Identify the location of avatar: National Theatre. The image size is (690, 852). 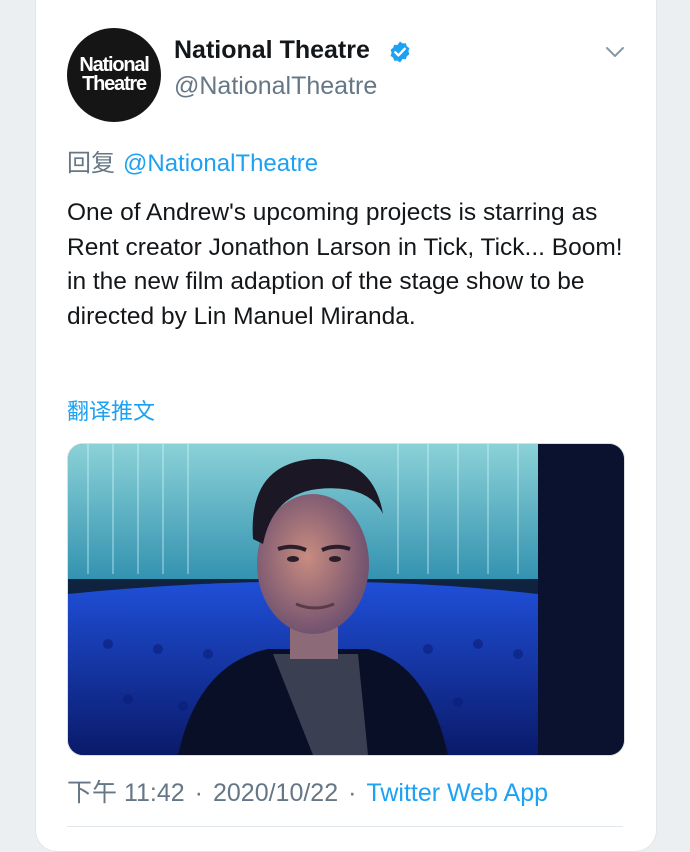
(114, 75).